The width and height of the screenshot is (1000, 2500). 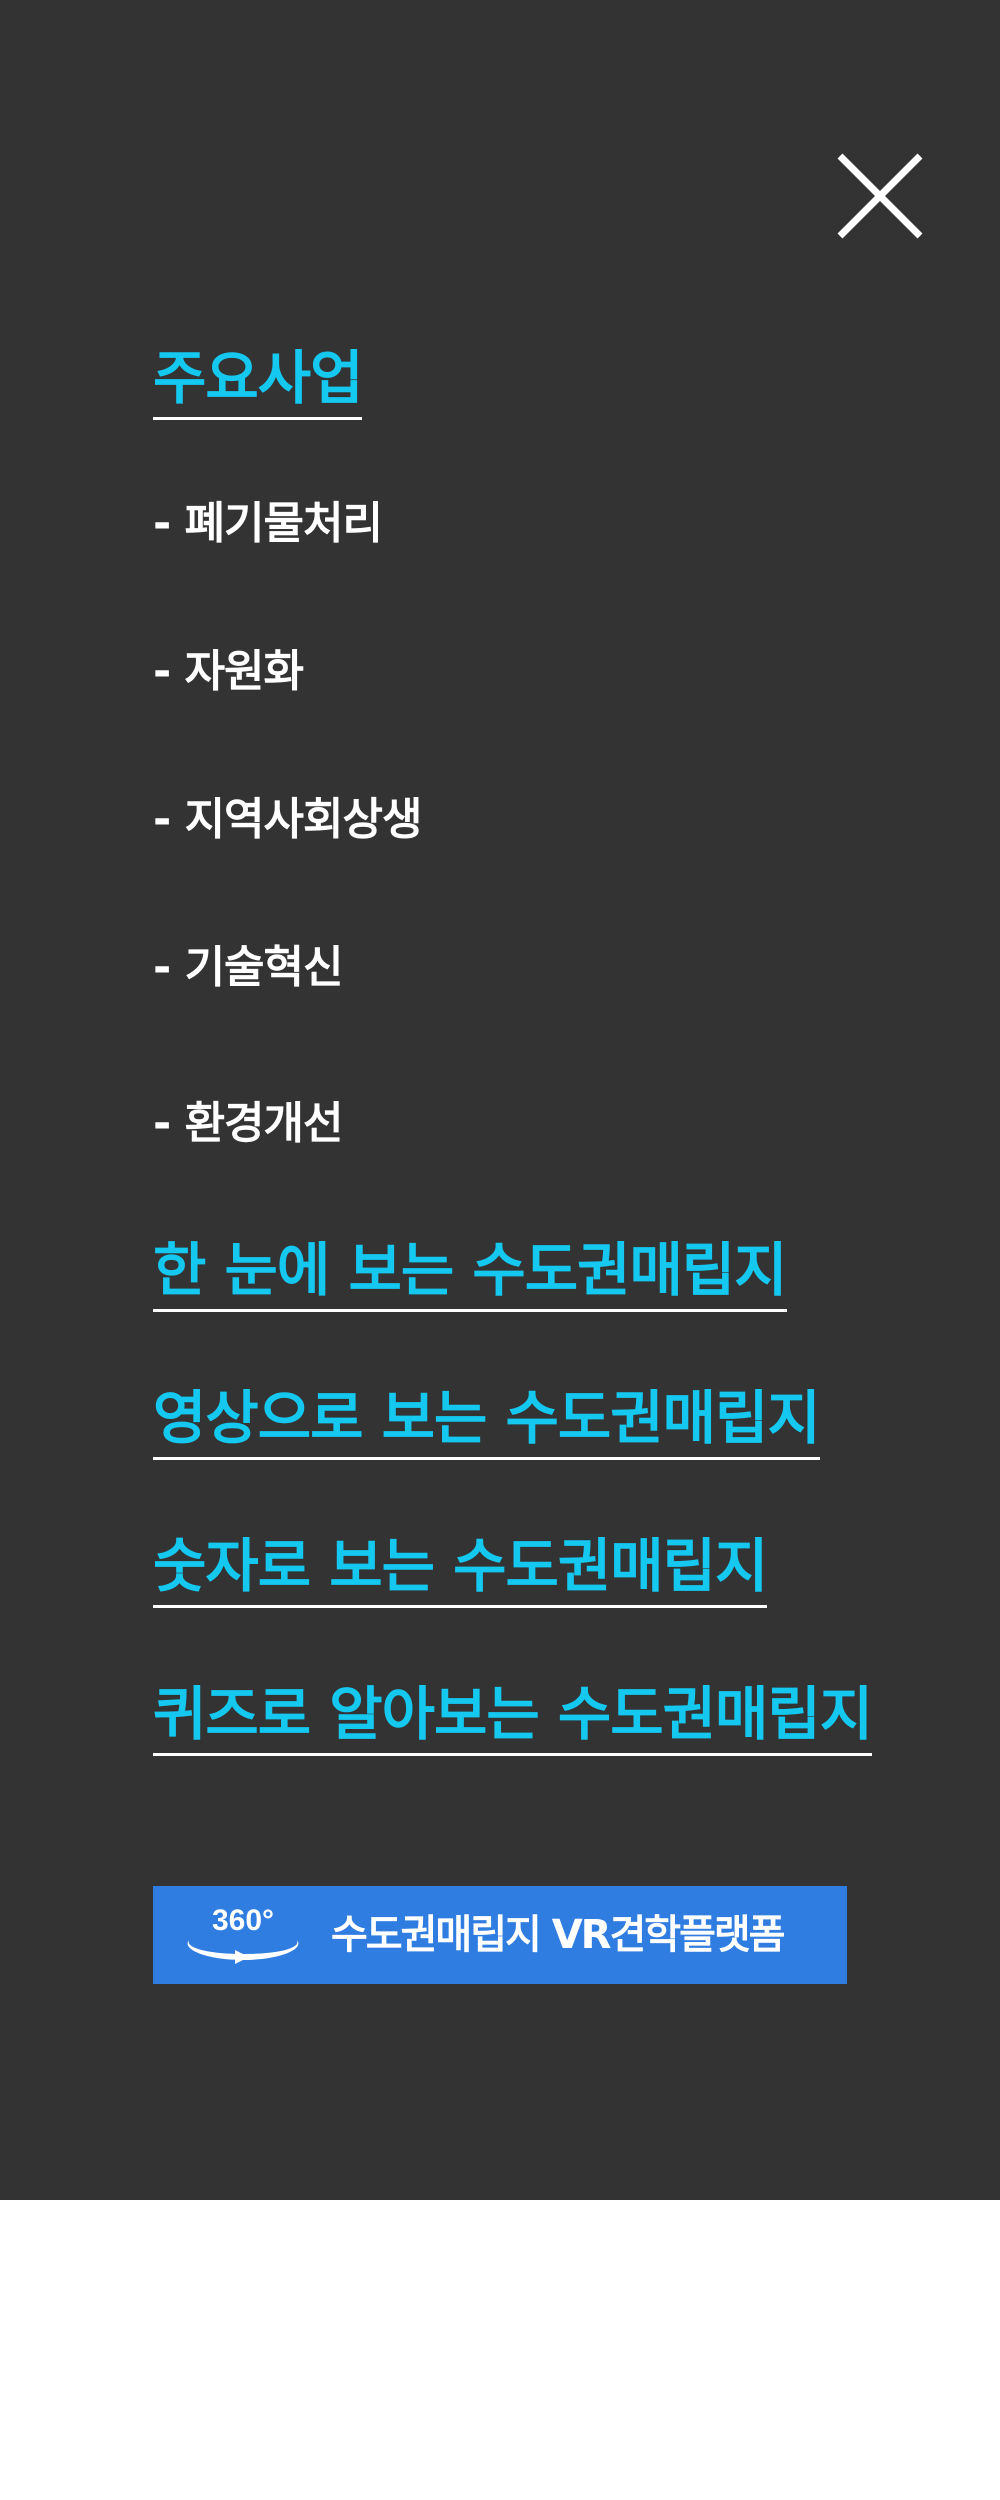 I want to click on menu-link-quiz: 퀴즈로 알아보는 수도권매립지, so click(x=513, y=1717).